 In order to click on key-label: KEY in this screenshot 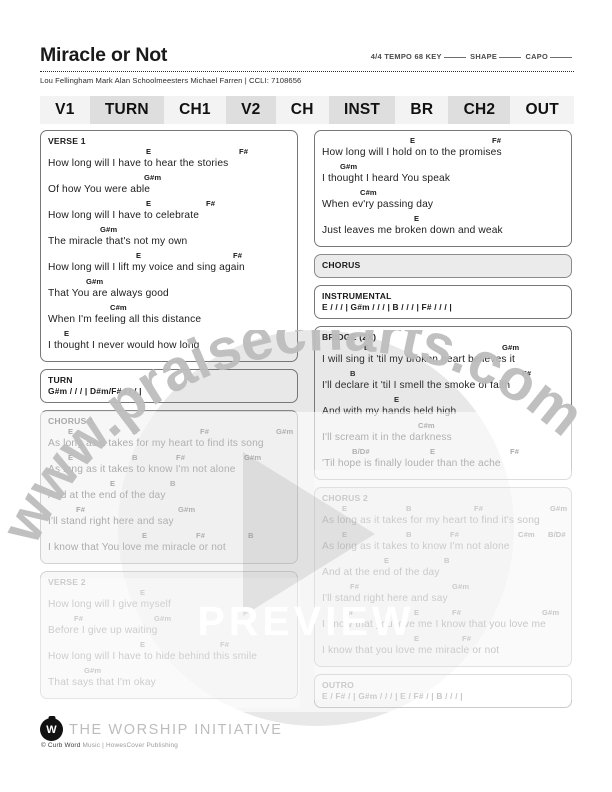, I will do `click(433, 56)`.